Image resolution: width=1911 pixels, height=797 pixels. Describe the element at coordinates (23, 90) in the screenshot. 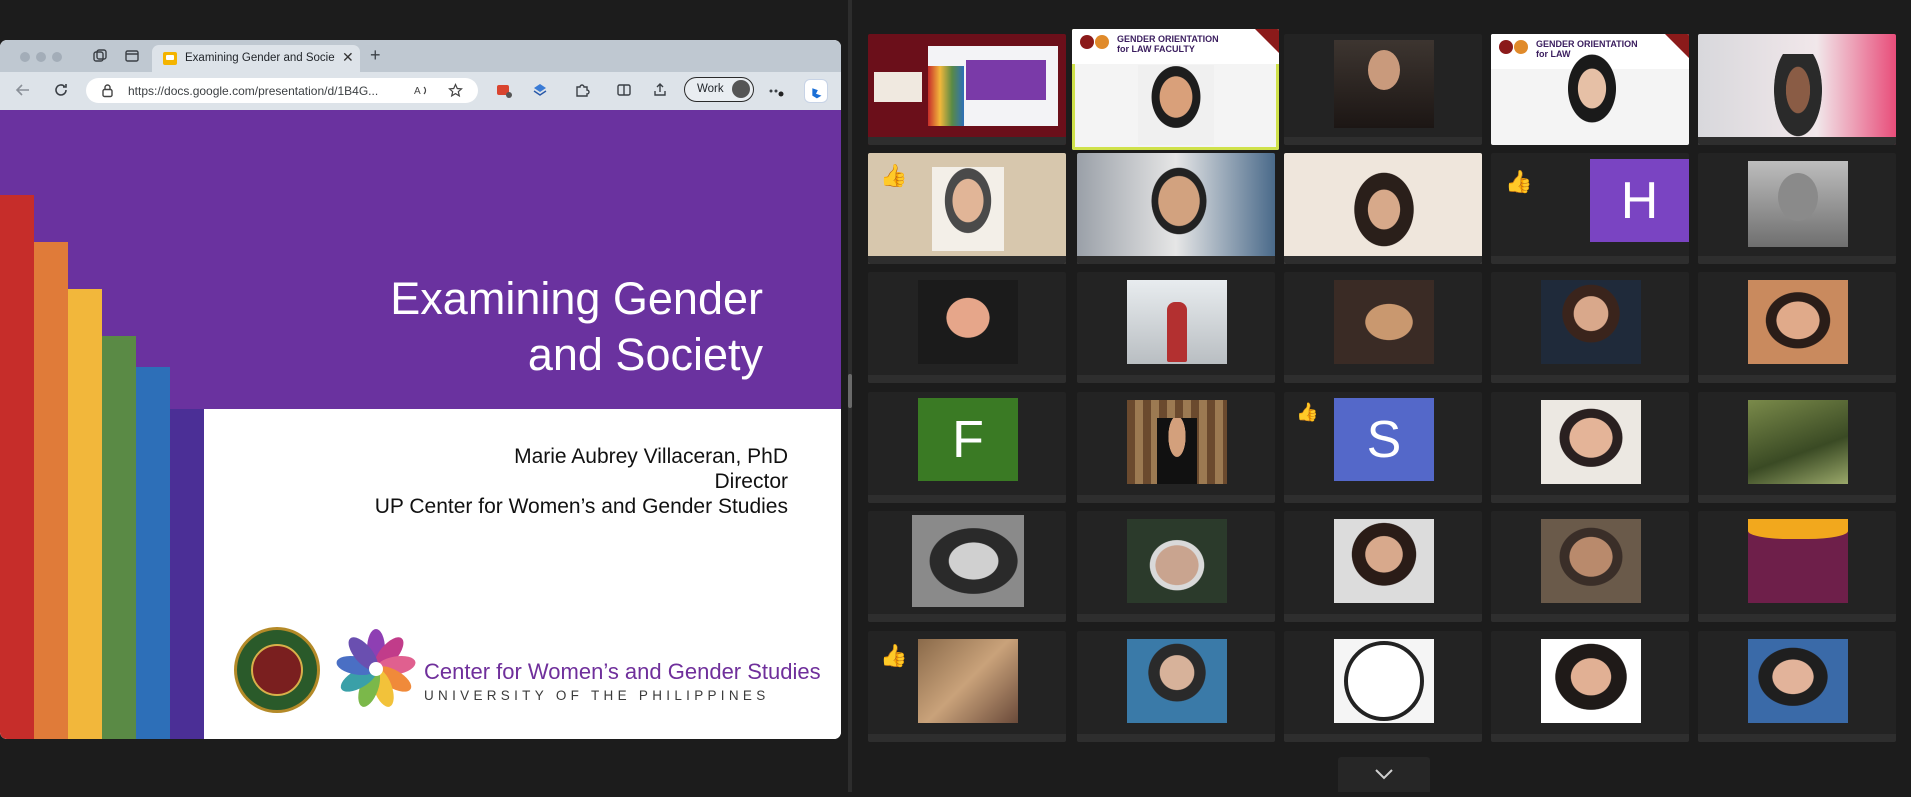

I see `back-icon` at that location.